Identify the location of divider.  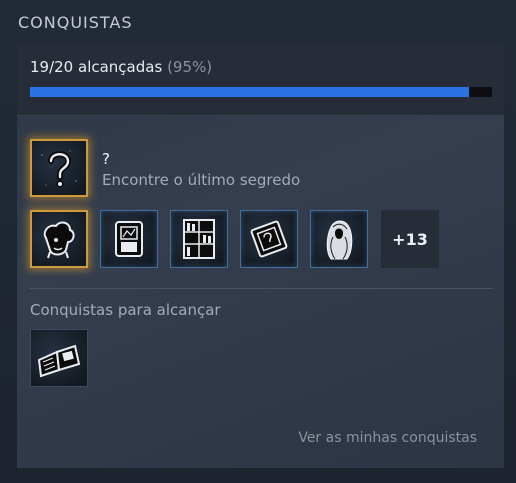
(261, 288).